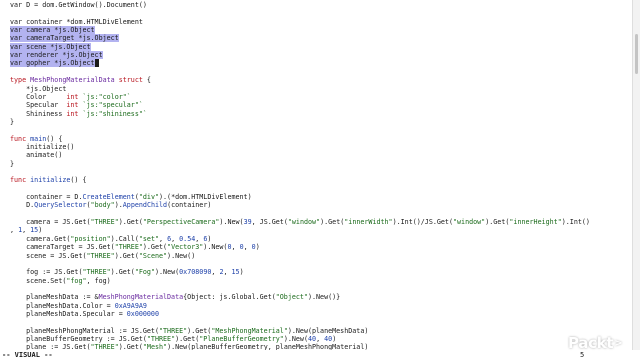  Describe the element at coordinates (324, 297) in the screenshot. I see `code-token: ).New()}` at that location.